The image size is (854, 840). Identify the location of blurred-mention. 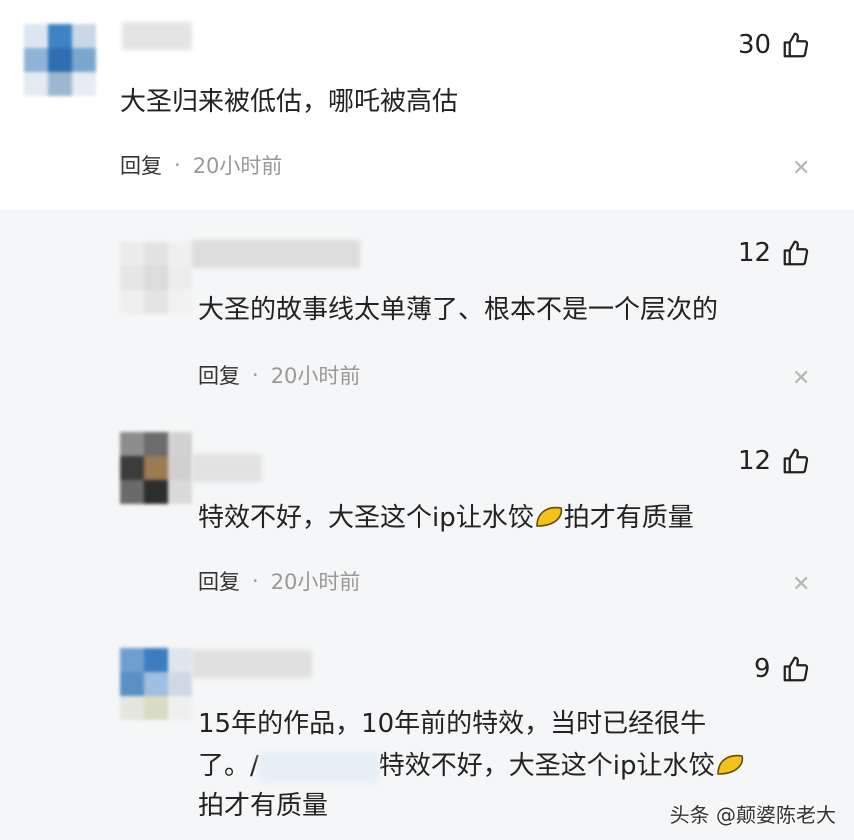
(318, 766).